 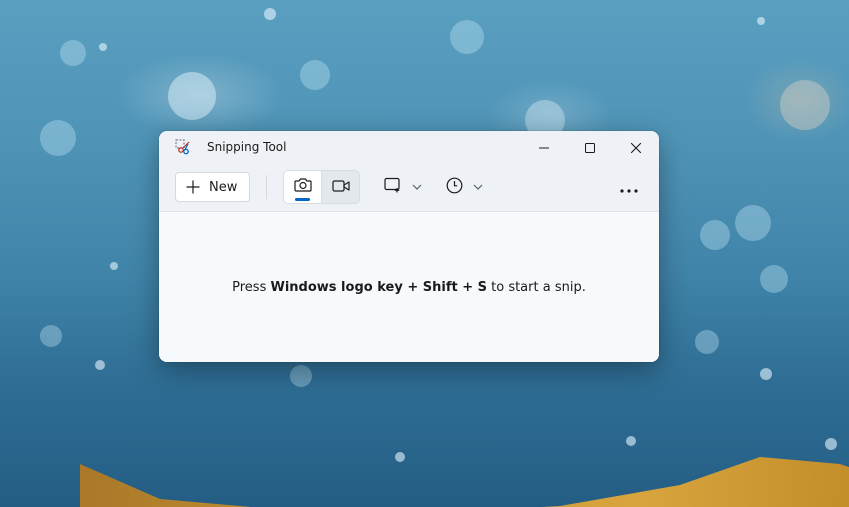 I want to click on video-camera-icon, so click(x=340, y=187).